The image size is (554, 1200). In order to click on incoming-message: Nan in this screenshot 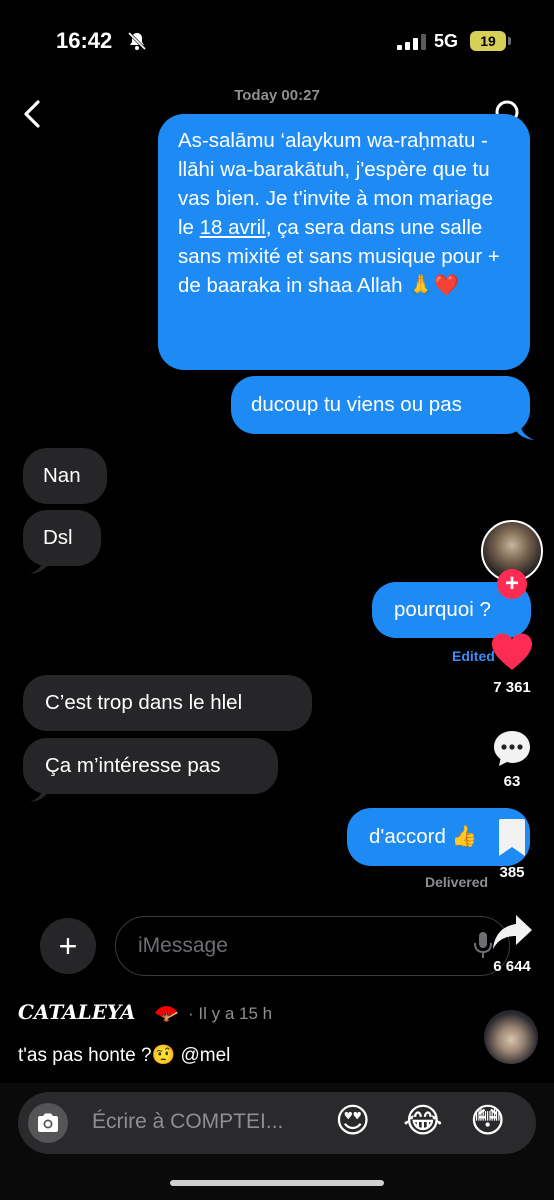, I will do `click(65, 476)`.